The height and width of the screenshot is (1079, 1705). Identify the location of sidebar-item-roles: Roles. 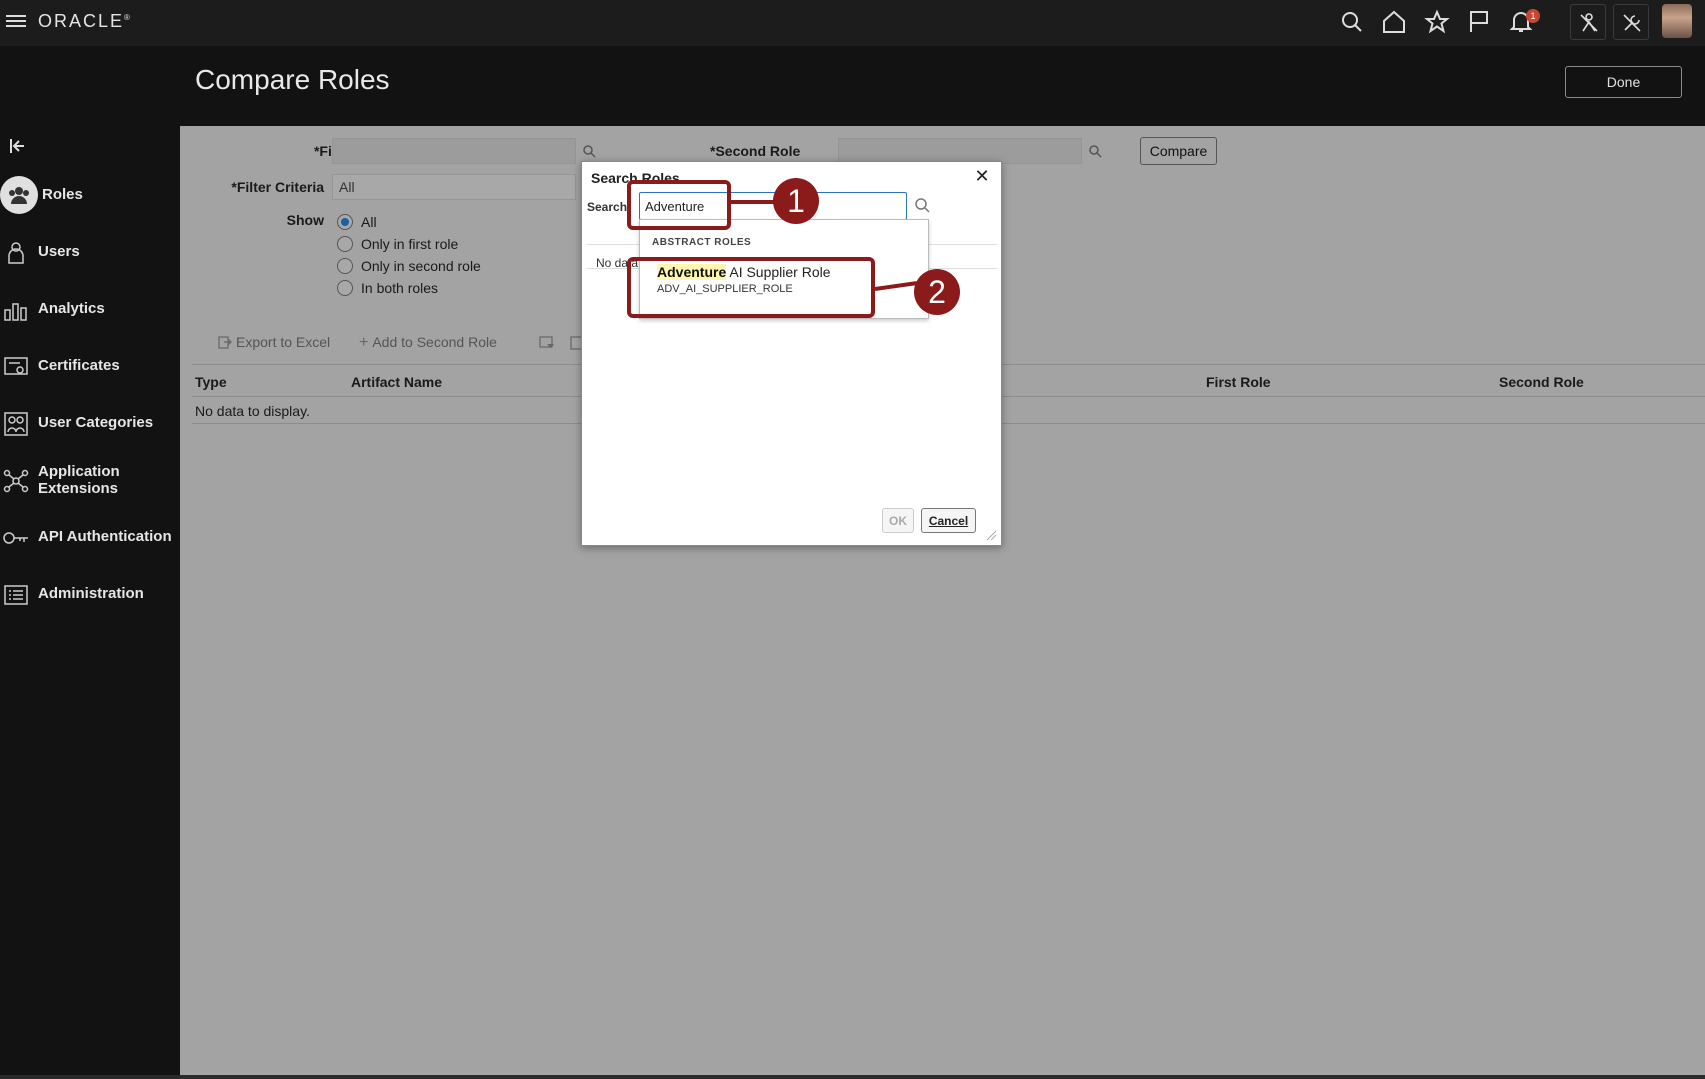
(90, 196).